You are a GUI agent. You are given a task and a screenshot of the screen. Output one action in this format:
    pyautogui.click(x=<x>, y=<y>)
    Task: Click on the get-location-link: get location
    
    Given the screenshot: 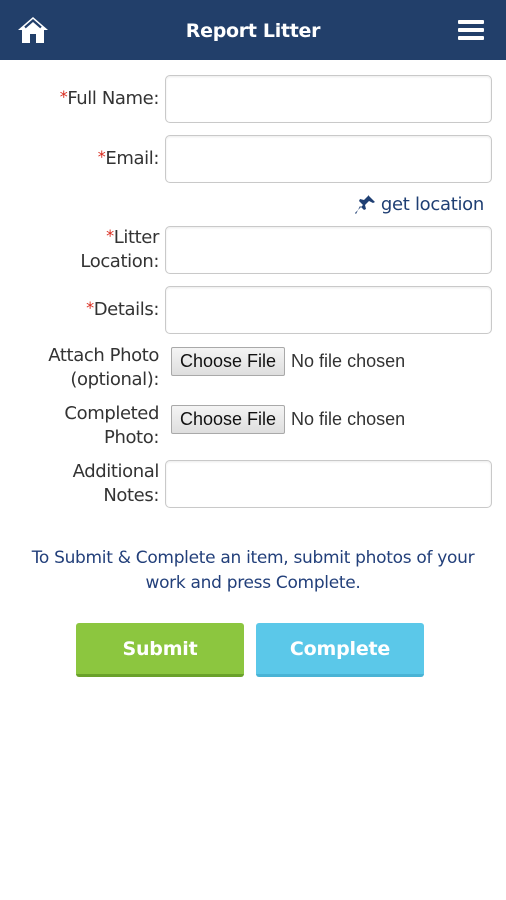 What is the action you would take?
    pyautogui.click(x=419, y=204)
    